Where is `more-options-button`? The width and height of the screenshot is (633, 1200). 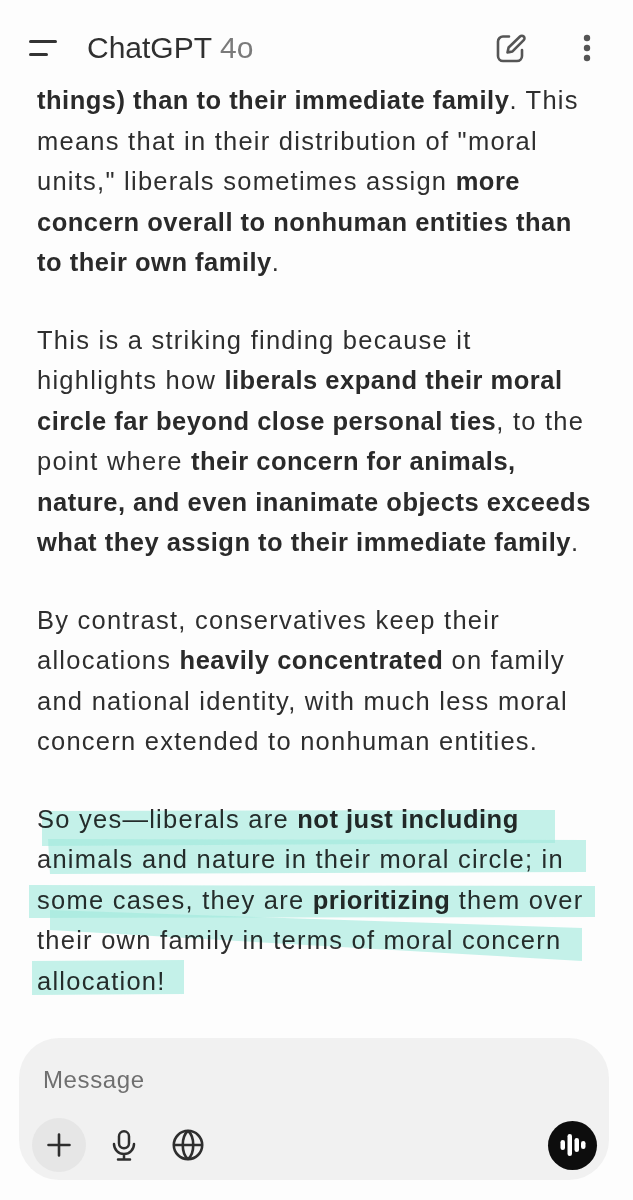 more-options-button is located at coordinates (587, 48).